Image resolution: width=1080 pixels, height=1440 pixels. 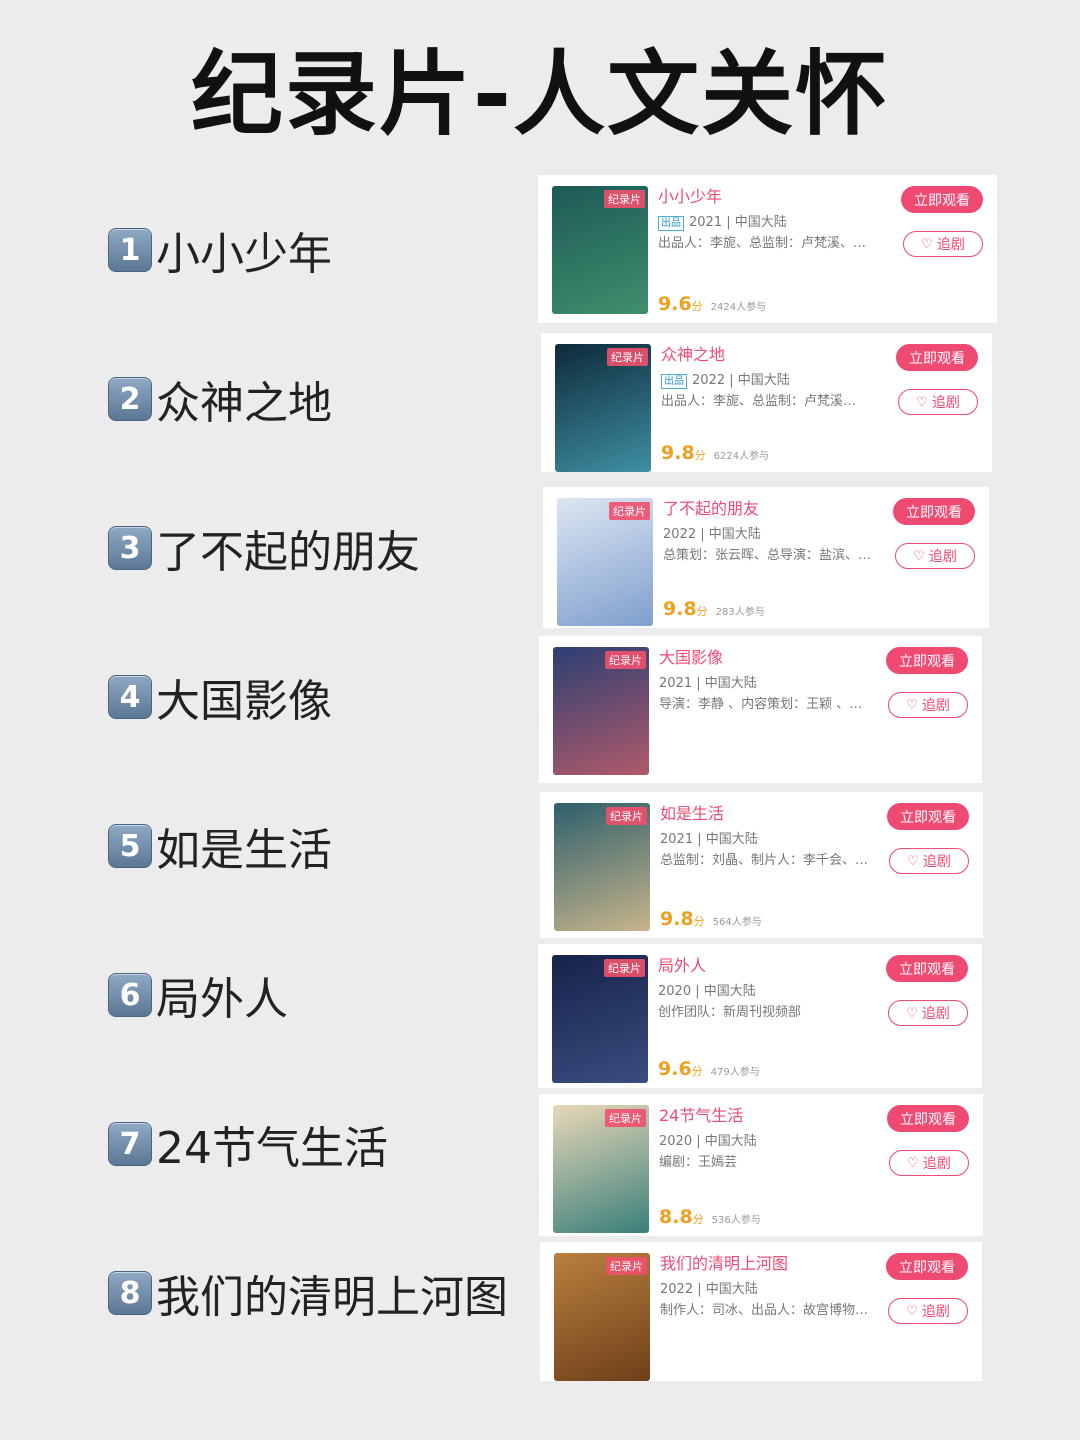 What do you see at coordinates (776, 355) in the screenshot?
I see `card-title: 众神之地` at bounding box center [776, 355].